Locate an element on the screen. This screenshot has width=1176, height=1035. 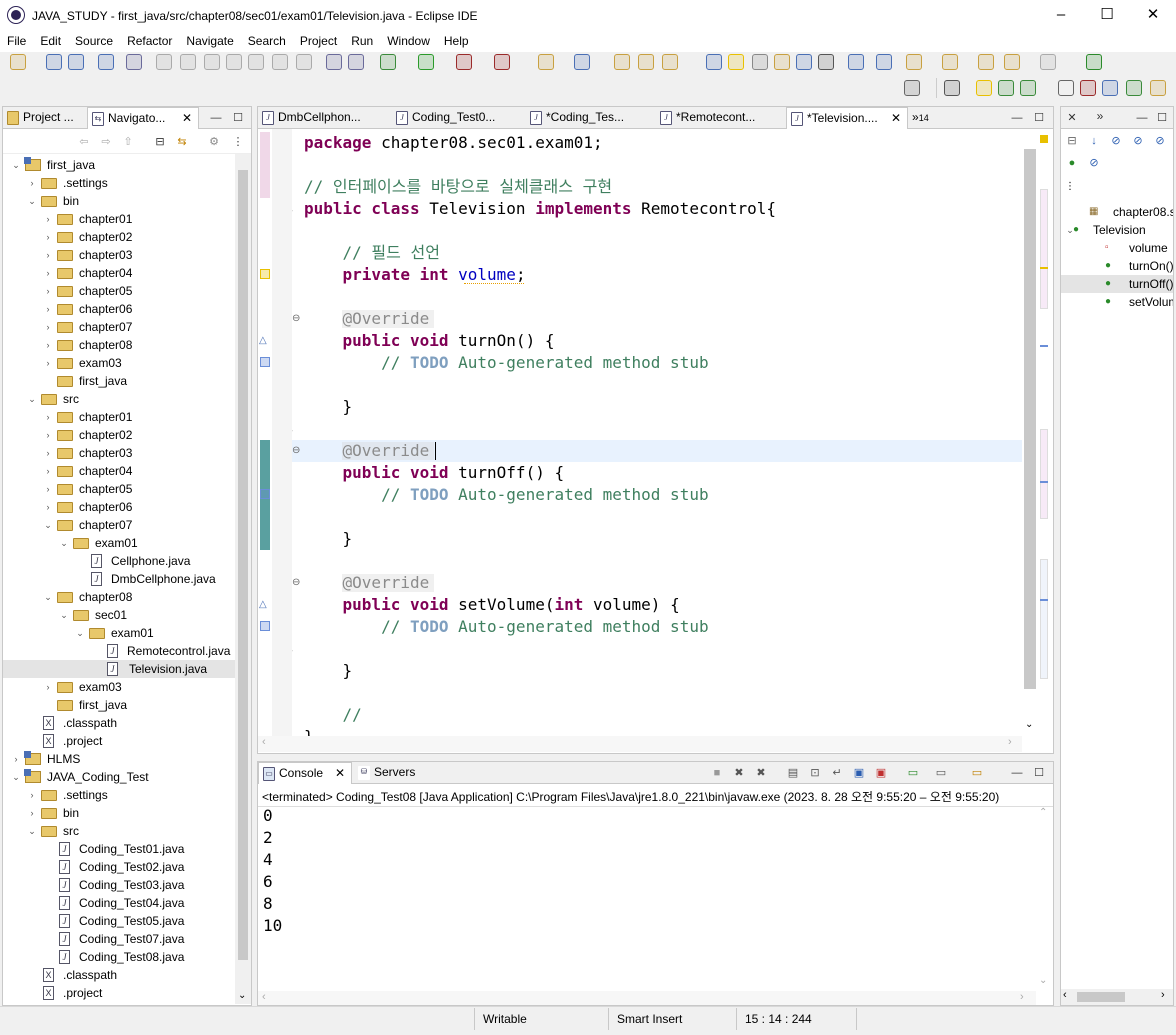
close-button: ✕ is located at coordinates (1153, 16).